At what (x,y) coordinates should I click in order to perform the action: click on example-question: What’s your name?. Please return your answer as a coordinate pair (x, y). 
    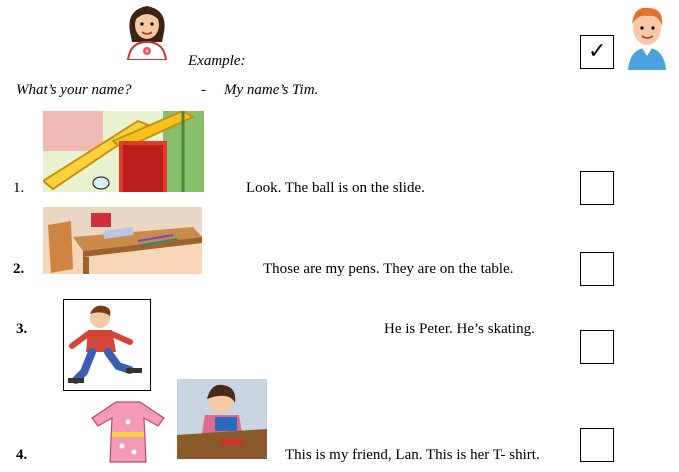
    Looking at the image, I should click on (74, 90).